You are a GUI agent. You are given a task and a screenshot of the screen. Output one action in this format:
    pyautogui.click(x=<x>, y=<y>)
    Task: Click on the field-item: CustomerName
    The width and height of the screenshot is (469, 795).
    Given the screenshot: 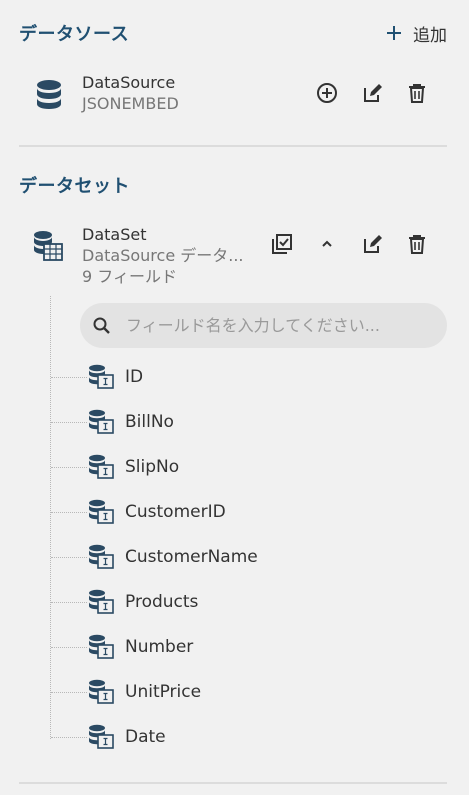 What is the action you would take?
    pyautogui.click(x=154, y=557)
    